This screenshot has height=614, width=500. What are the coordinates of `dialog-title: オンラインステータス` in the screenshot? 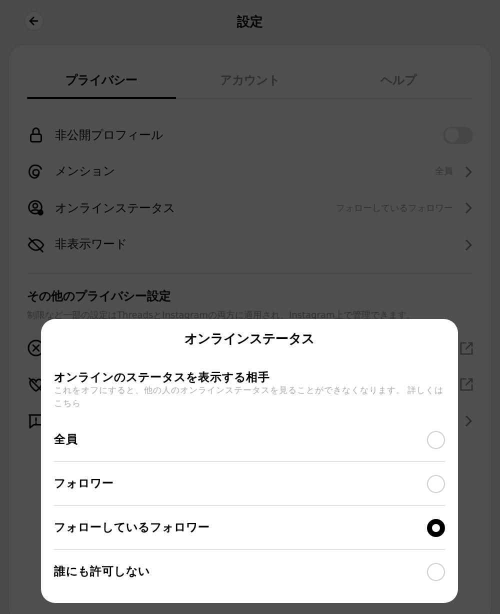 It's located at (250, 340).